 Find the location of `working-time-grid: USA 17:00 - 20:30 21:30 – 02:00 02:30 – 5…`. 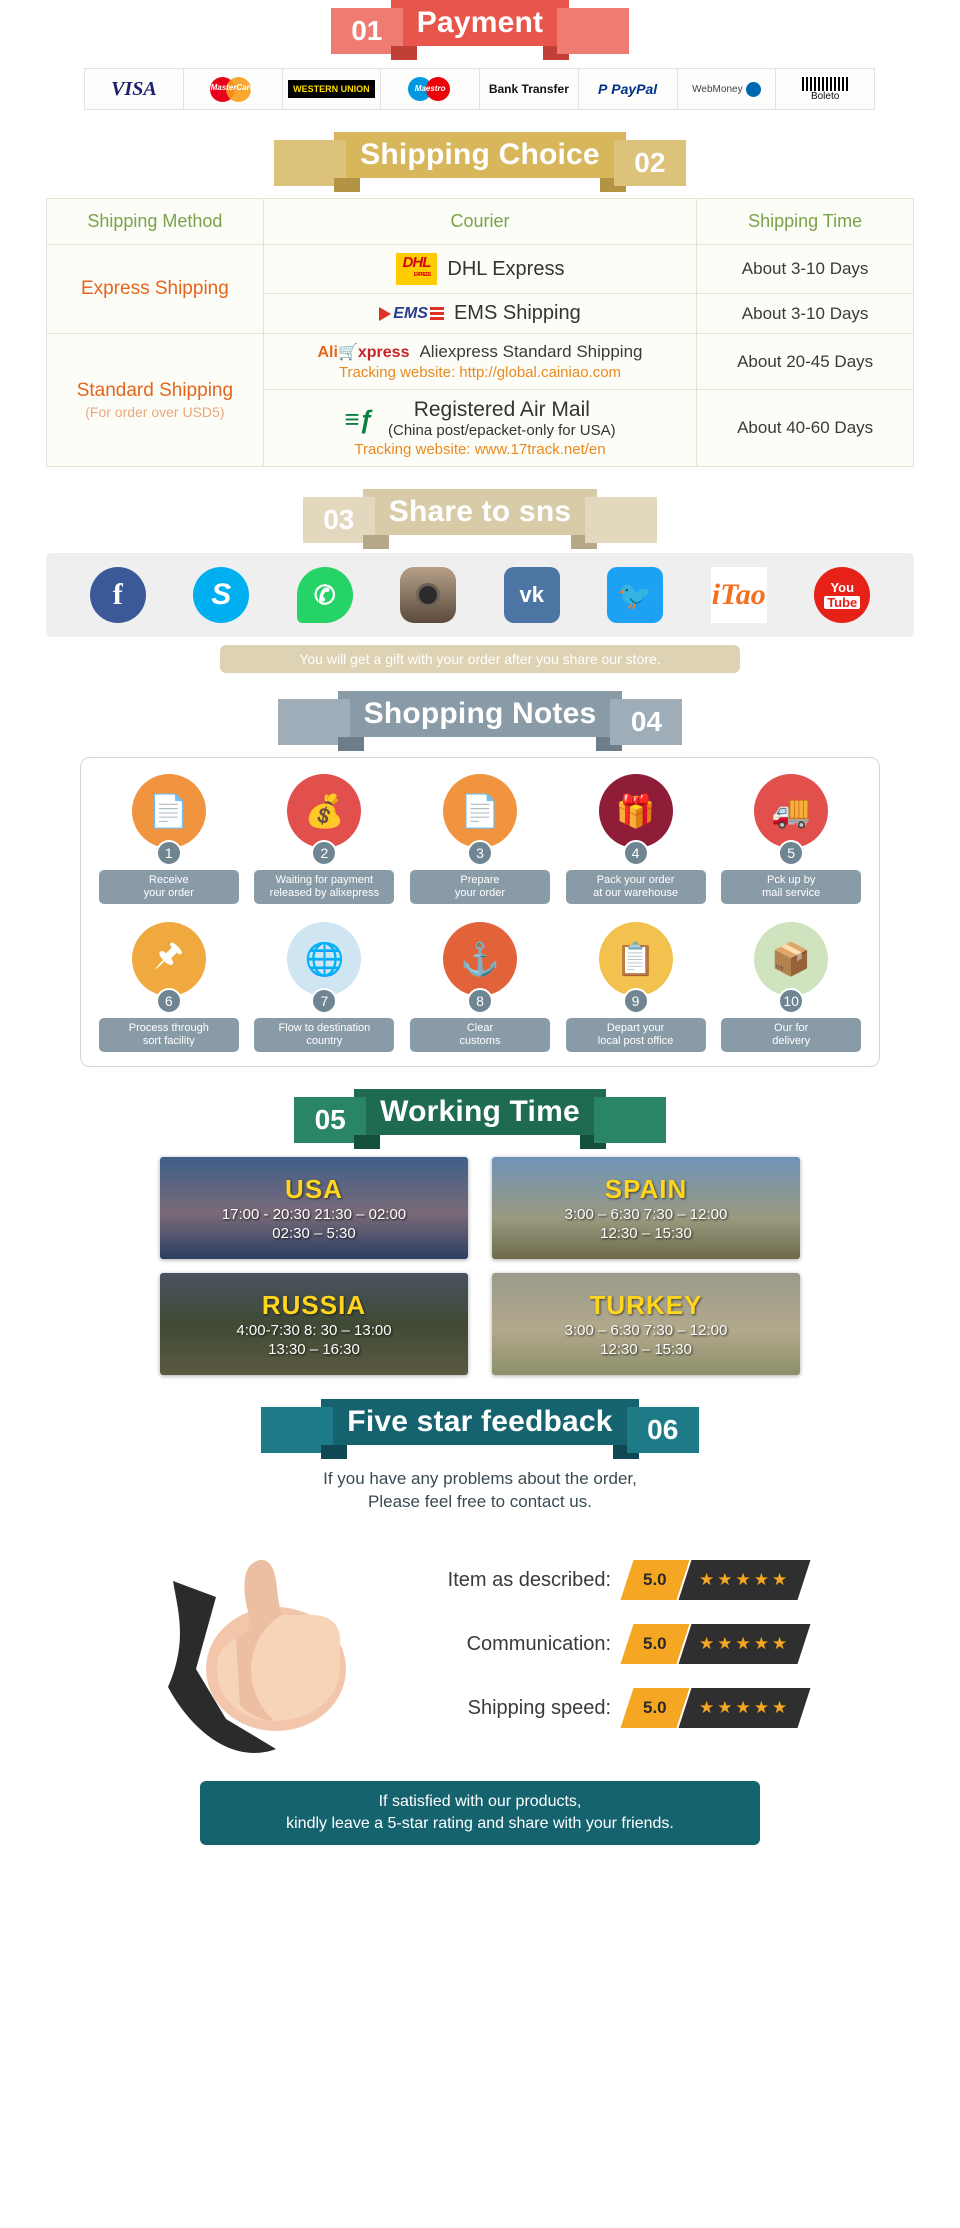

working-time-grid: USA 17:00 - 20:30 21:30 – 02:00 02:30 – 5… is located at coordinates (480, 1266).